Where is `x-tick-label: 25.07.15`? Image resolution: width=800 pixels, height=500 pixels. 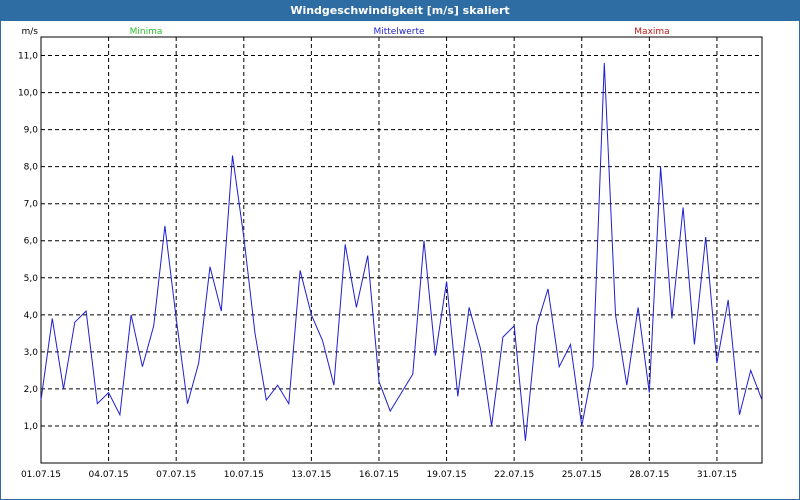 x-tick-label: 25.07.15 is located at coordinates (582, 475).